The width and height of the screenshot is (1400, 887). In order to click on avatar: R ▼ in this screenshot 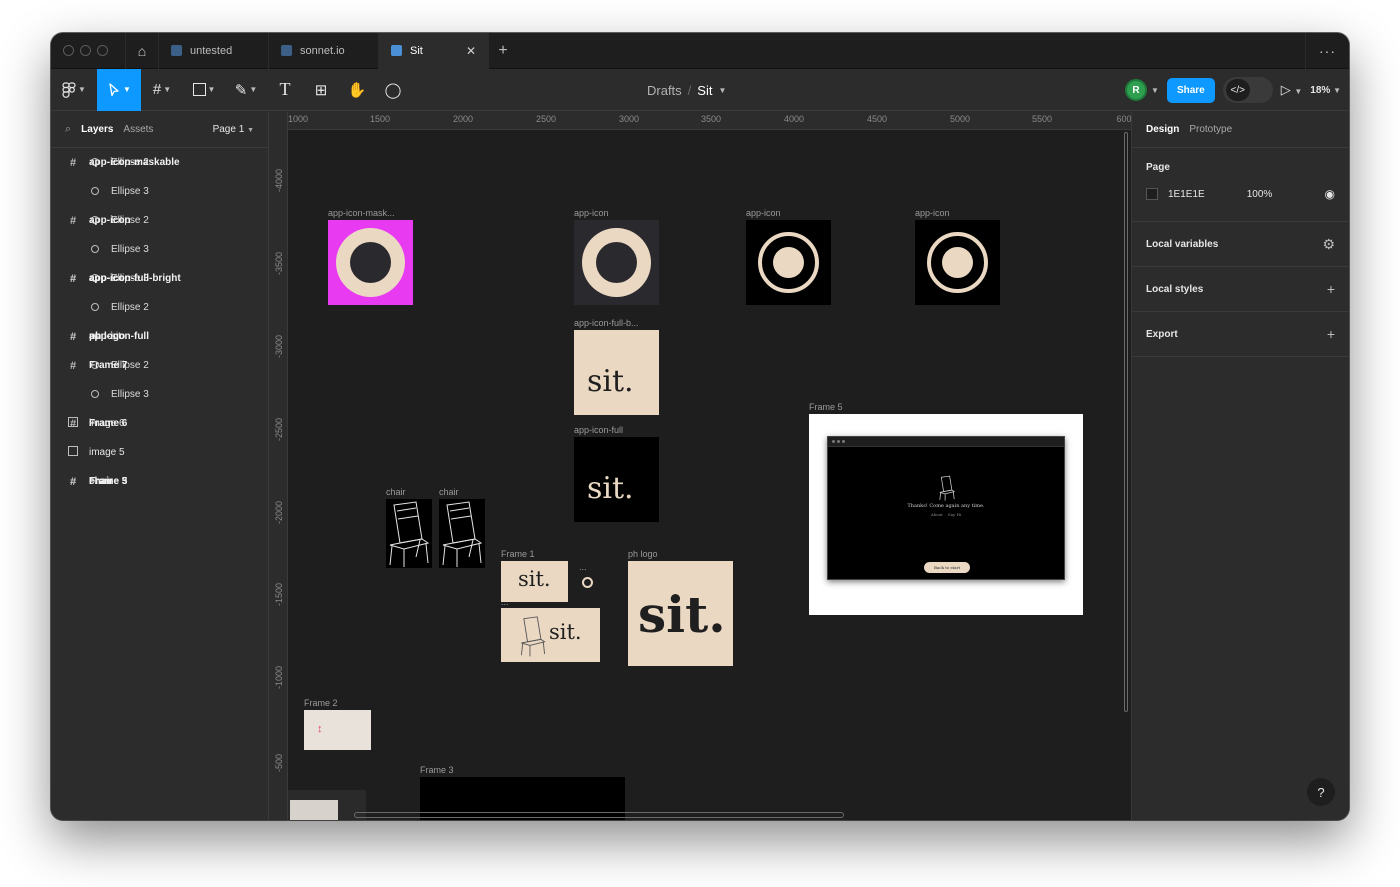, I will do `click(1142, 90)`.